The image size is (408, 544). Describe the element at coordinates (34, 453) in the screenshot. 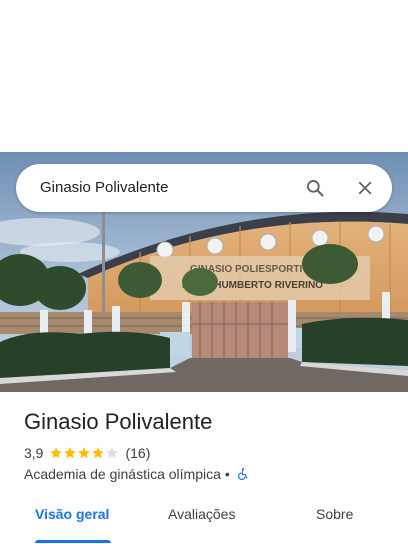

I see `rating-value: 3,9` at that location.